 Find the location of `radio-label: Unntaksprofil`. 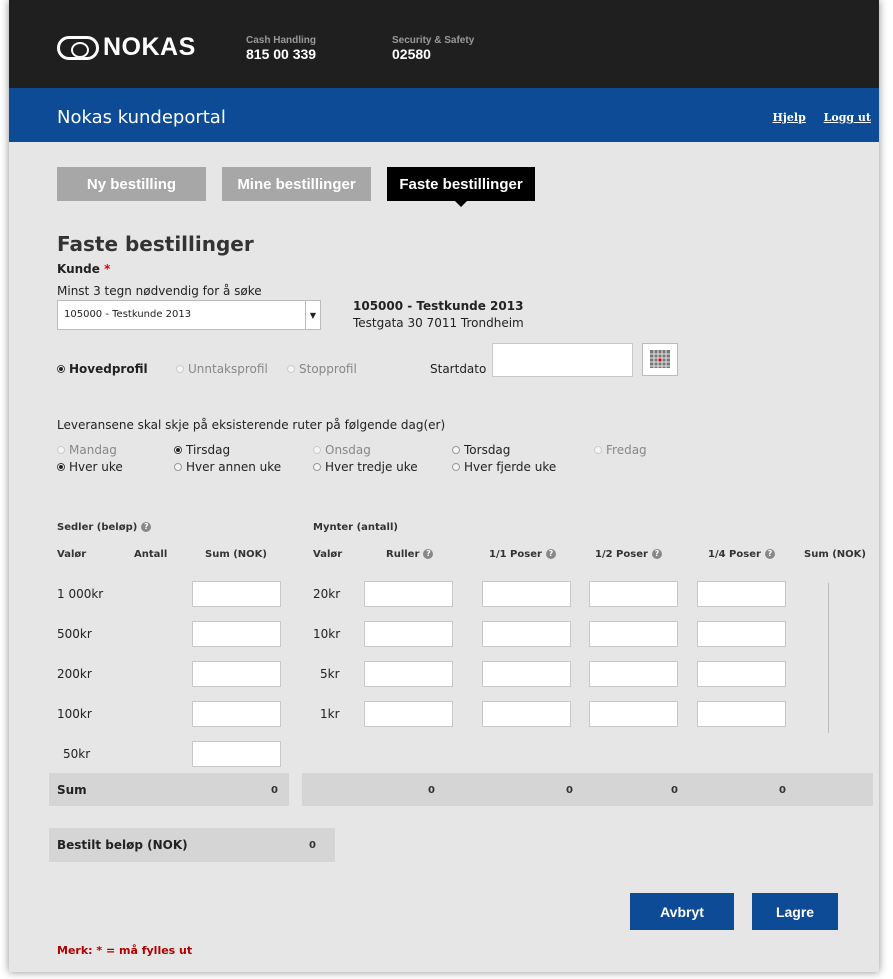

radio-label: Unntaksprofil is located at coordinates (228, 369).